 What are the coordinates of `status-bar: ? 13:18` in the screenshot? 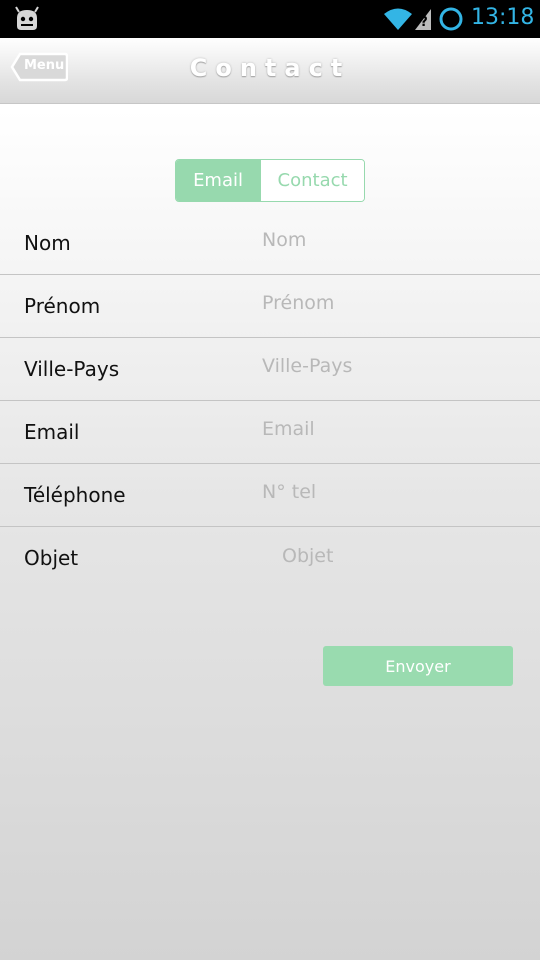 It's located at (270, 19).